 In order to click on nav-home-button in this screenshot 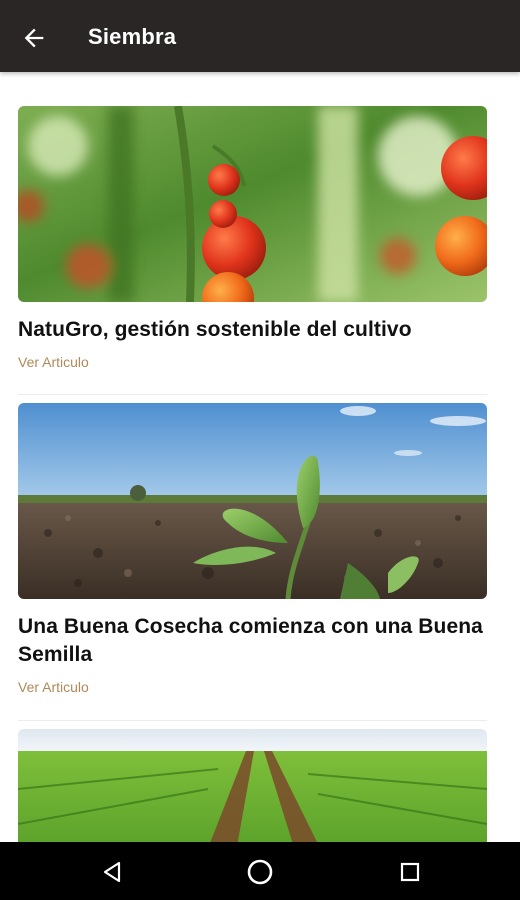, I will do `click(260, 872)`.